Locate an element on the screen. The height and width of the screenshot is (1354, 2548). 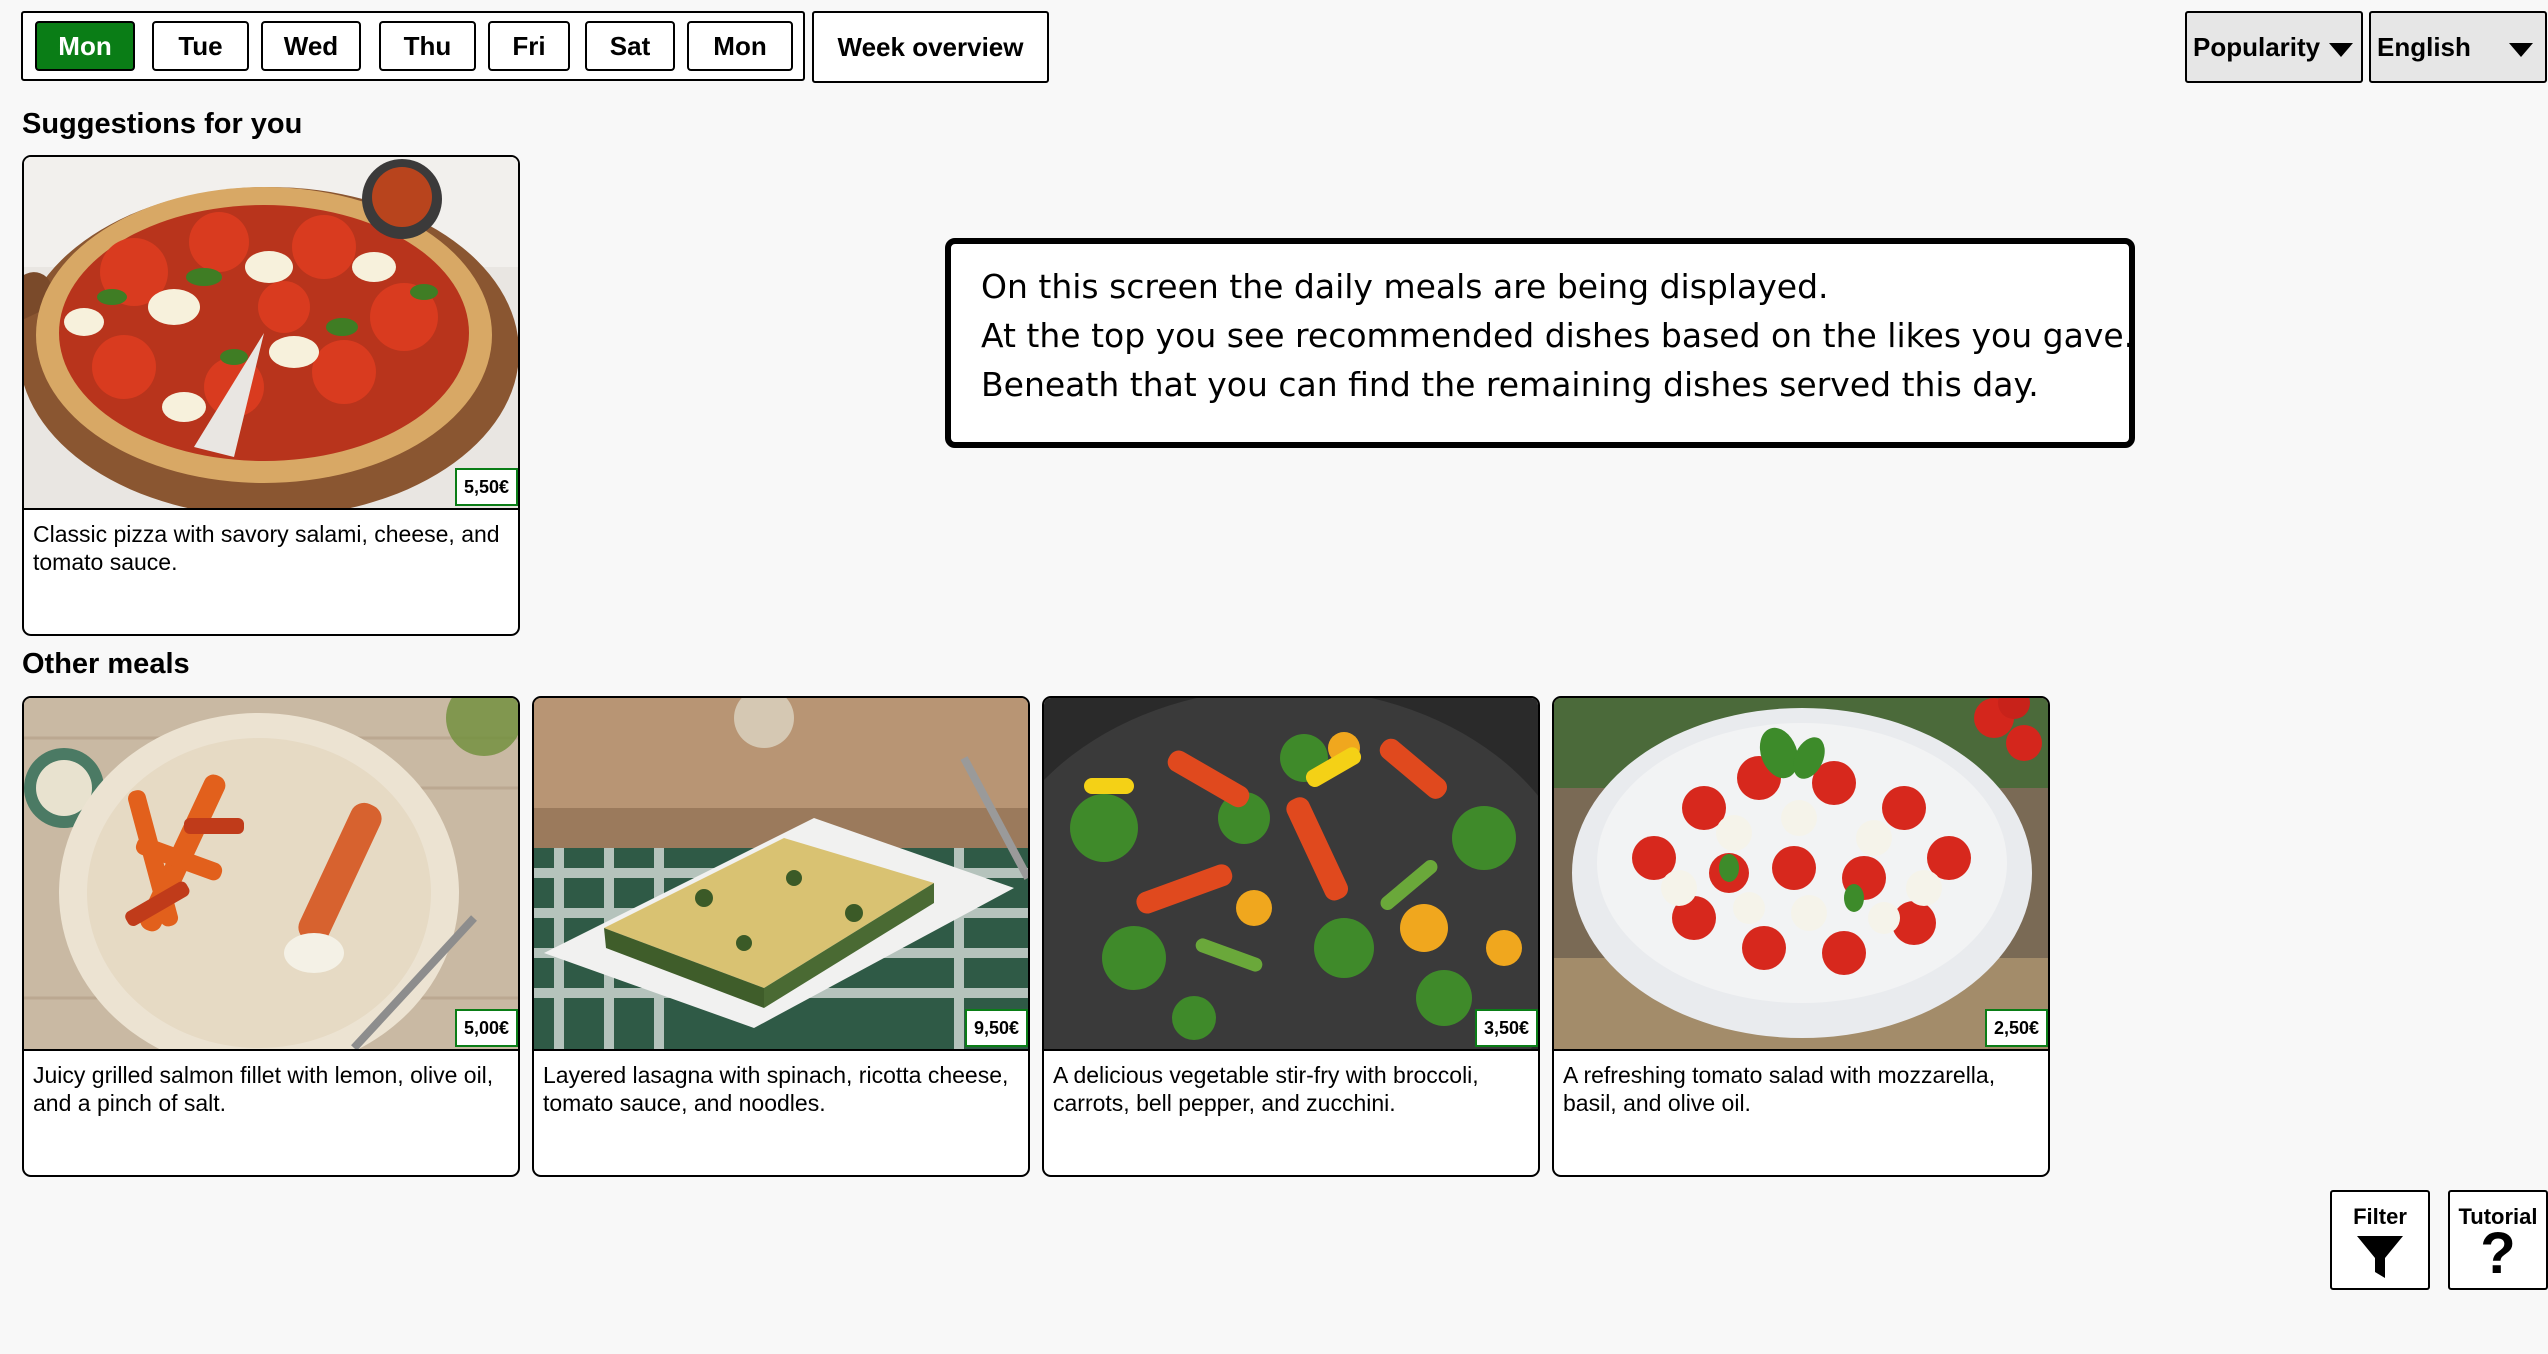
lasagna-image is located at coordinates (781, 873).